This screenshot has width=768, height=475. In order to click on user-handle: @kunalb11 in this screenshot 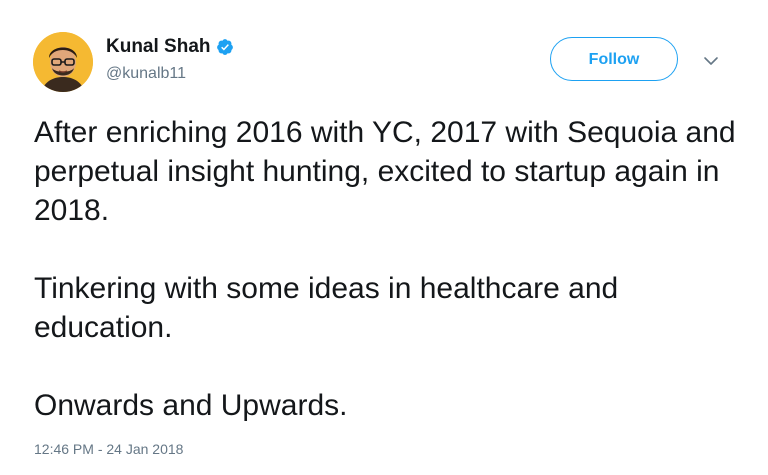, I will do `click(146, 74)`.